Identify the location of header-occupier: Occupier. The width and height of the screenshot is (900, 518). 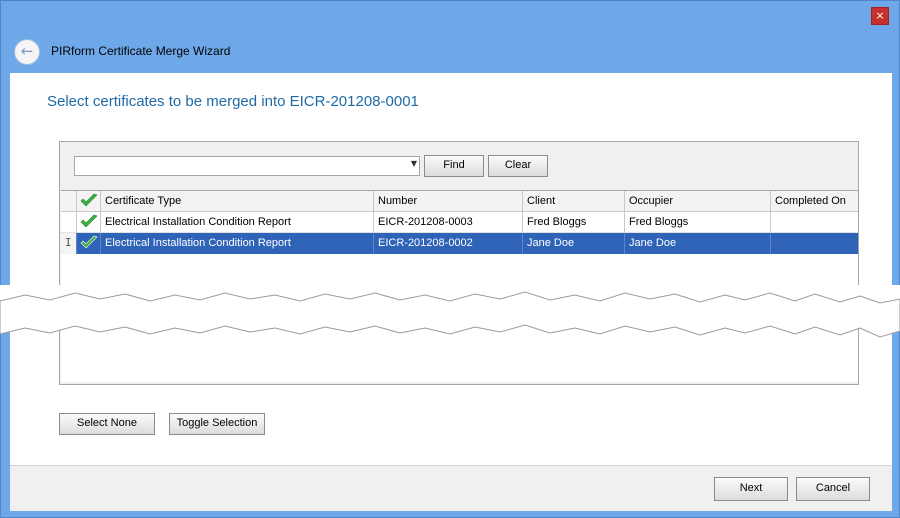
(698, 201).